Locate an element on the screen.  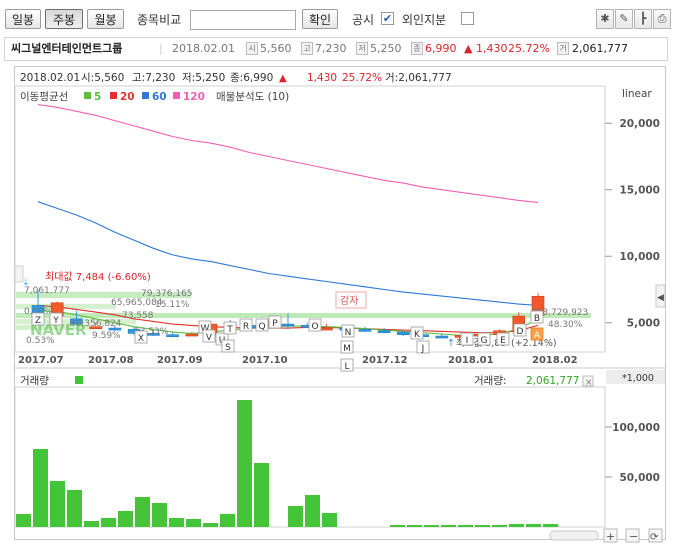
event-marker-letter: Z is located at coordinates (38, 321).